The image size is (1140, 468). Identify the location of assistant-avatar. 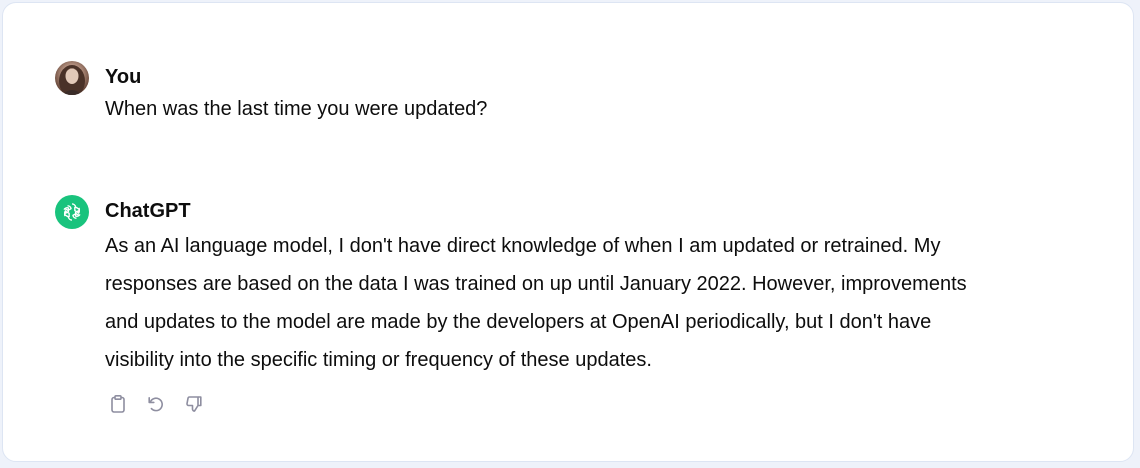
(72, 212).